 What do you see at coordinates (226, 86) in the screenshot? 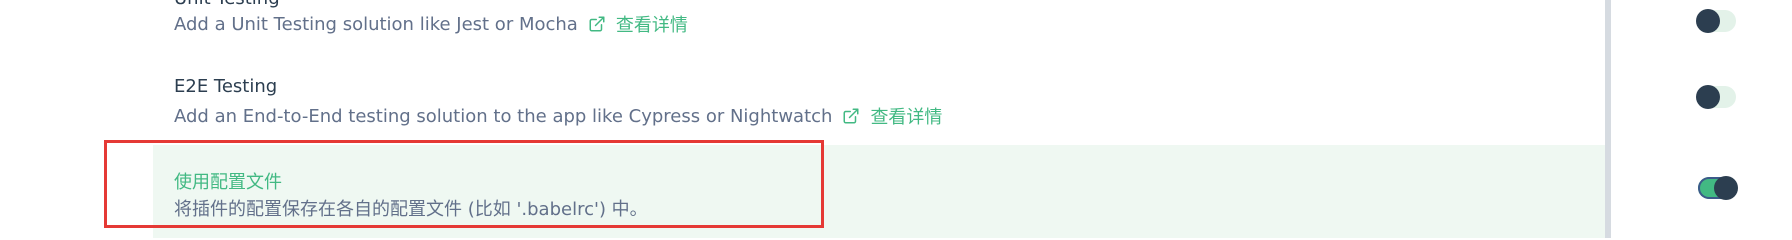
I see `feature-title: E2E Testing` at bounding box center [226, 86].